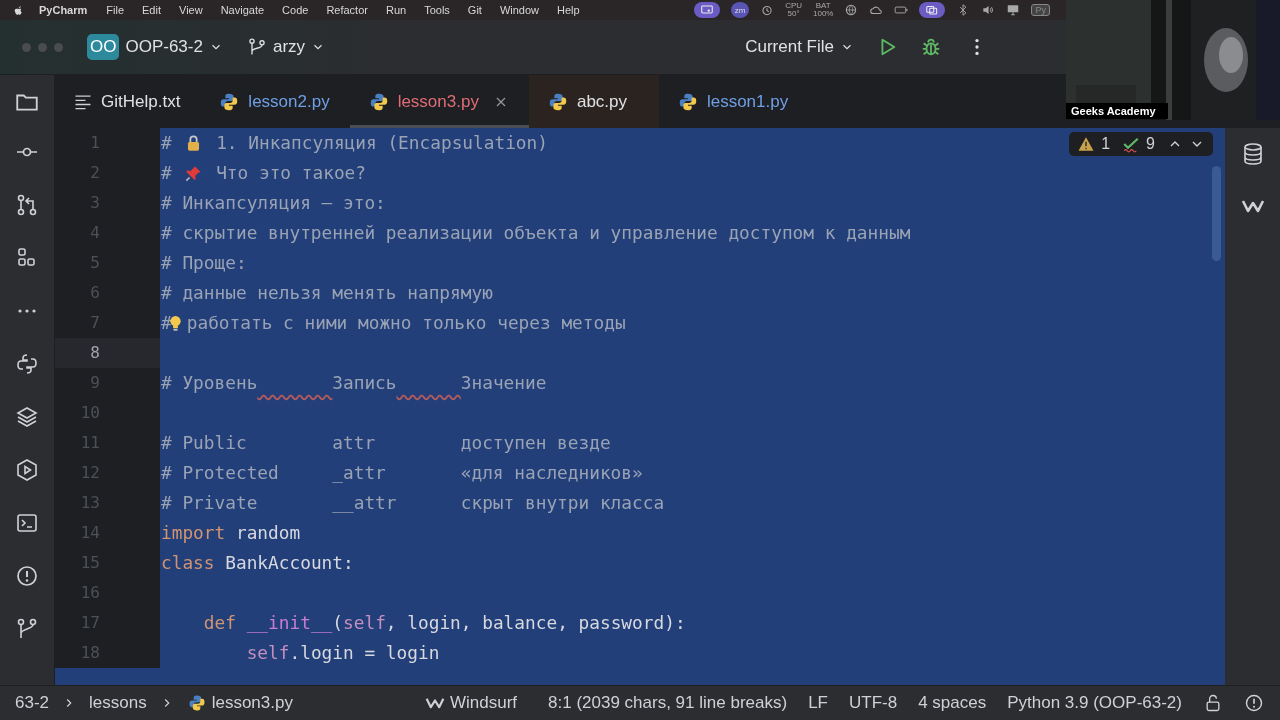 The height and width of the screenshot is (720, 1280). Describe the element at coordinates (230, 533) in the screenshot. I see `code-line: import random` at that location.